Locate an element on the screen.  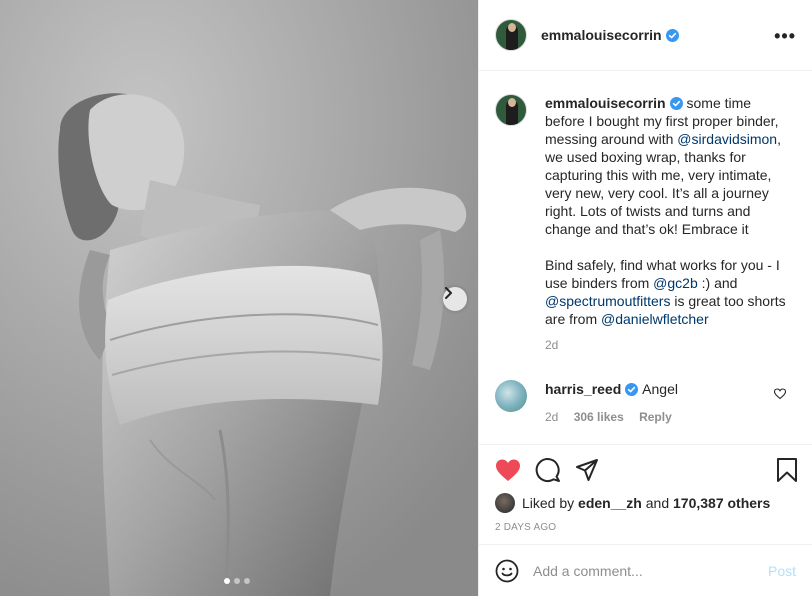
more-options-button: ••• is located at coordinates (785, 36).